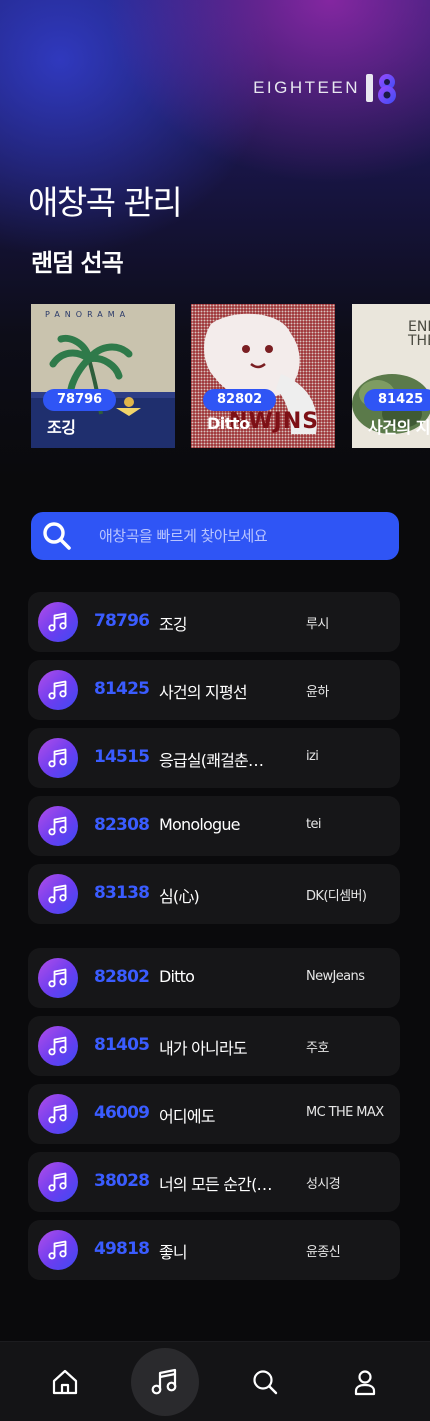 This screenshot has height=1421, width=430. Describe the element at coordinates (179, 896) in the screenshot. I see `song-title: 심(心)` at that location.